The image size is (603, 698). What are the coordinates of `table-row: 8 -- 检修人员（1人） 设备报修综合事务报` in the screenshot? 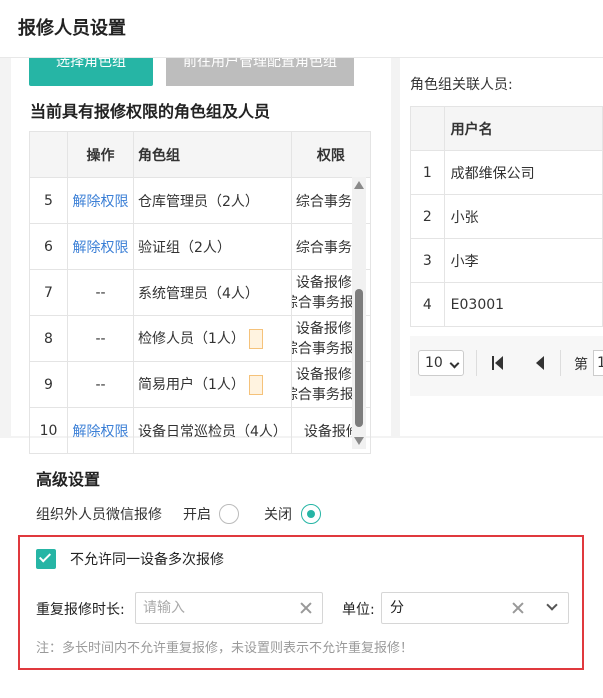 It's located at (200, 338).